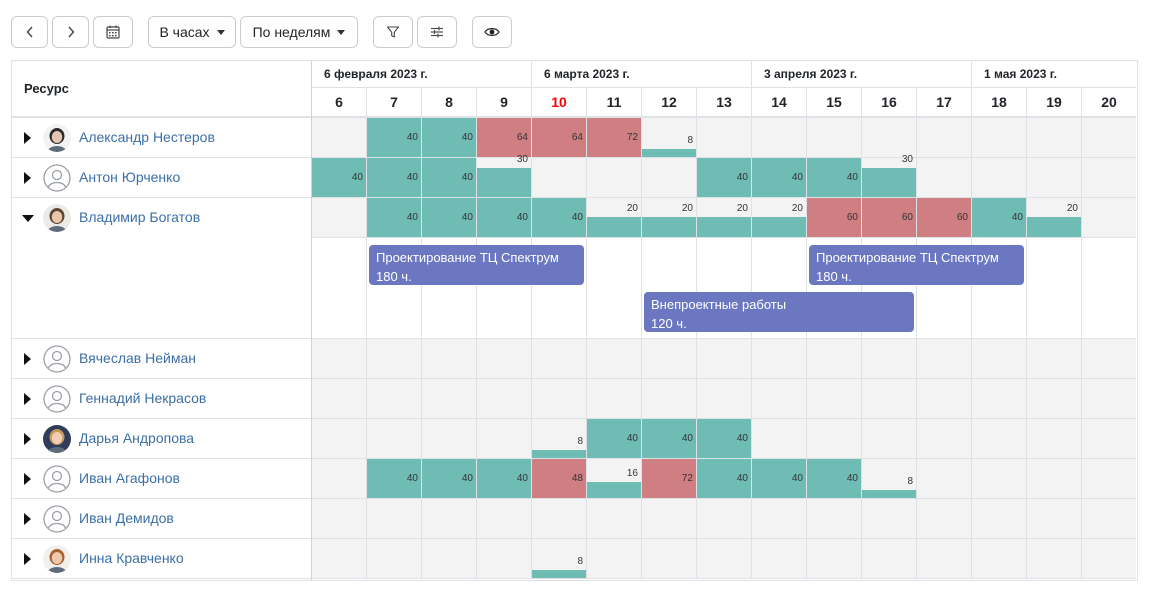 The width and height of the screenshot is (1150, 589). Describe the element at coordinates (613, 138) in the screenshot. I see `load-cell: 72` at that location.